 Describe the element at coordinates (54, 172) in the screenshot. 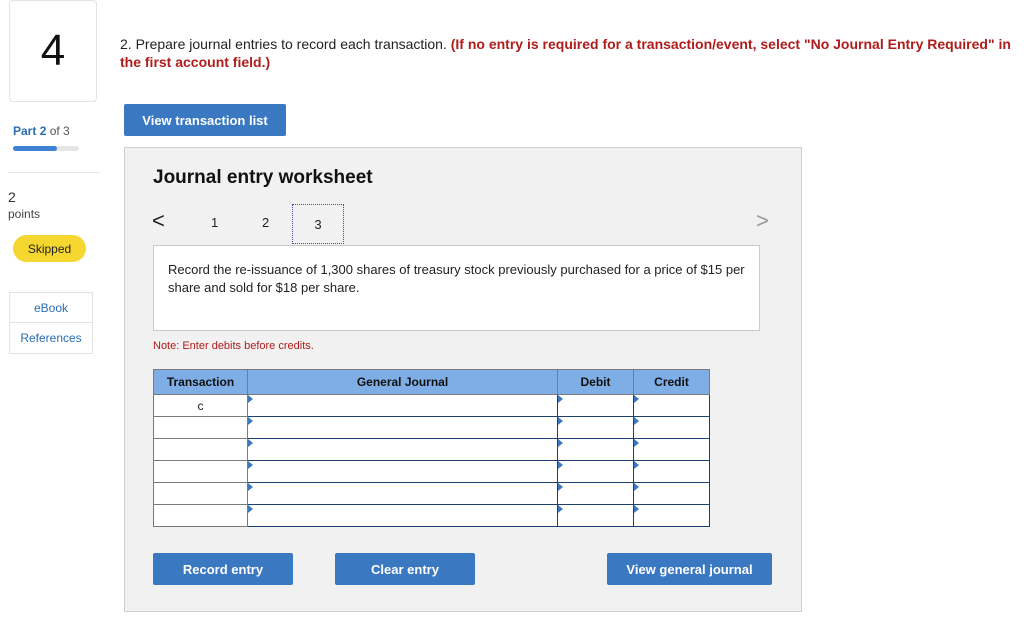

I see `divider` at that location.